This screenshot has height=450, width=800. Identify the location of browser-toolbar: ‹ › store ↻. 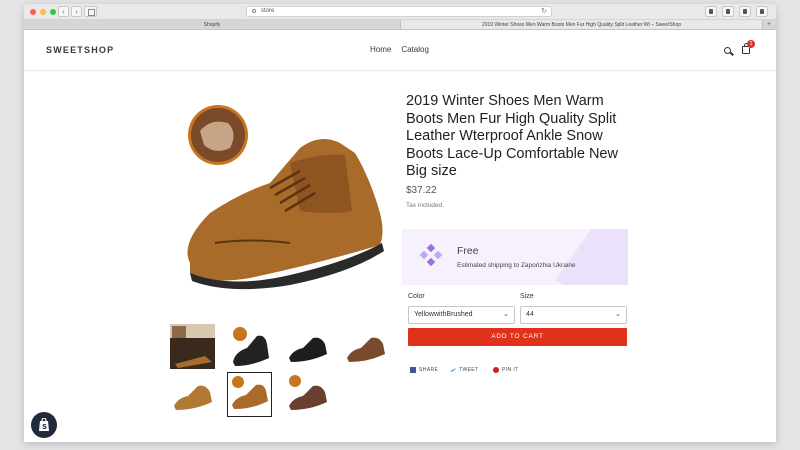
(400, 12).